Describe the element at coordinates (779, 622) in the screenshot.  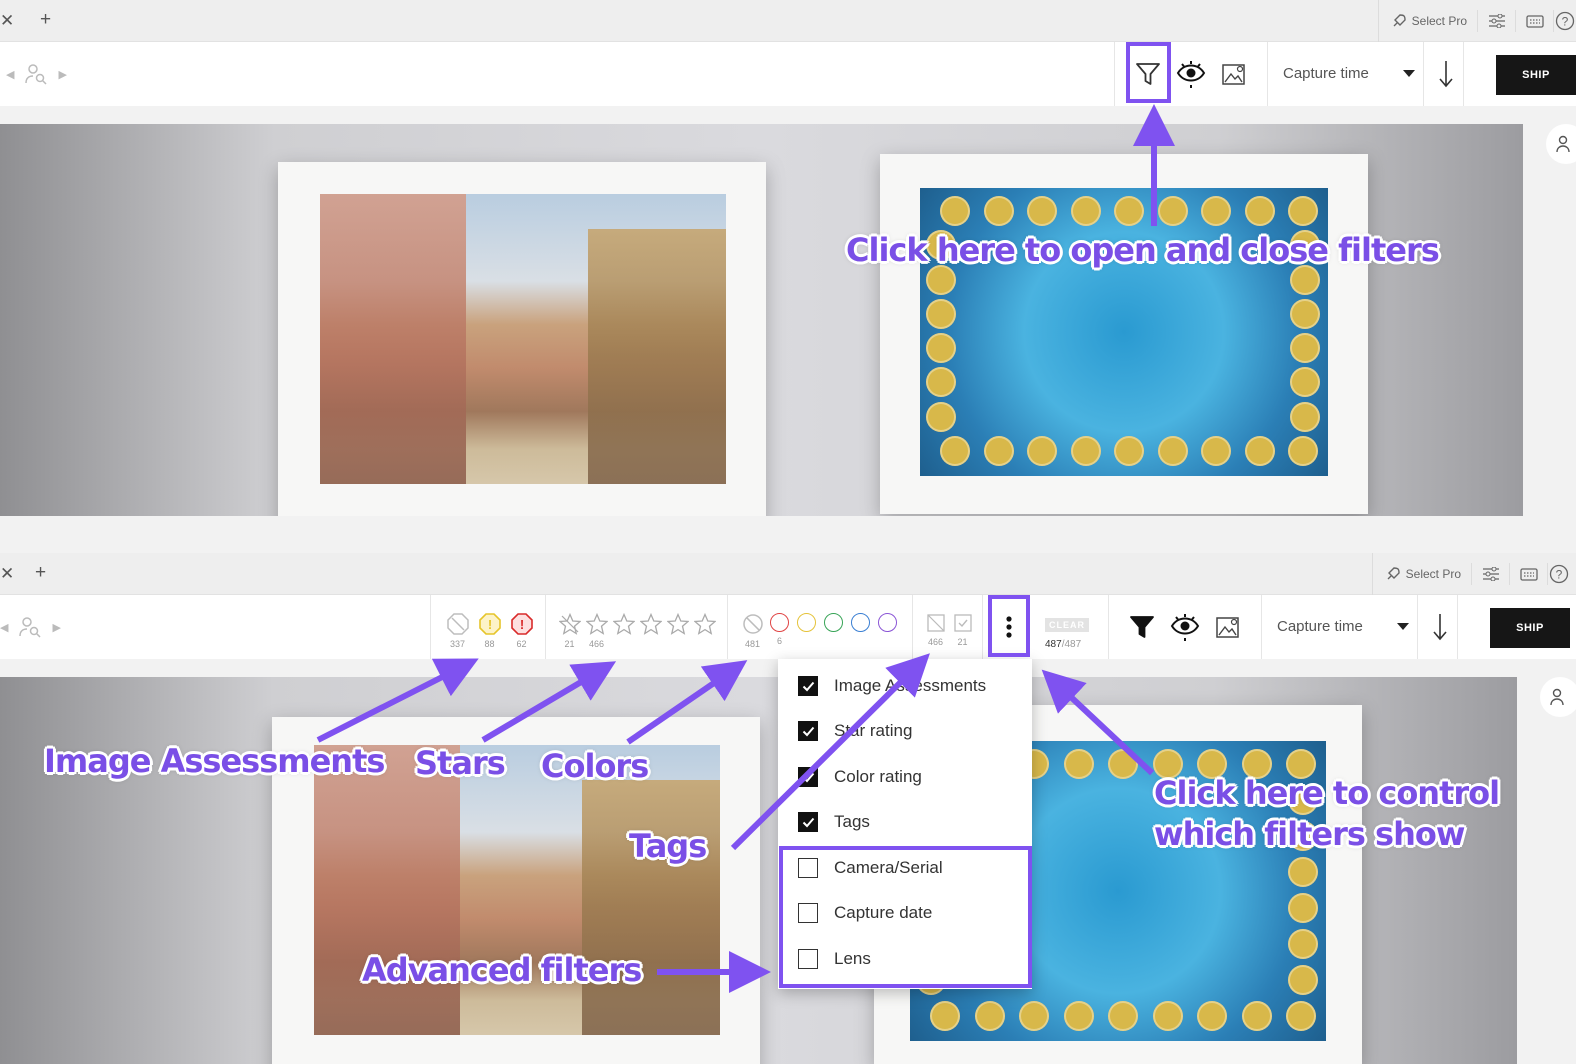
I see `red-circle-icon` at that location.